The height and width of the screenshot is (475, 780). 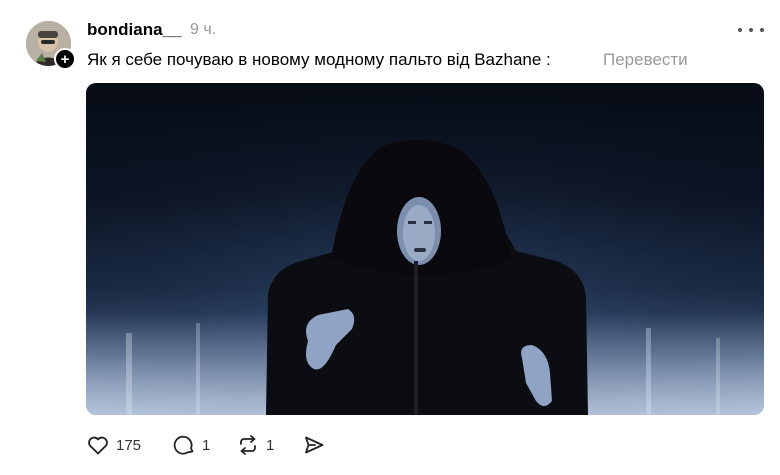 I want to click on repost-count: 1, so click(x=270, y=445).